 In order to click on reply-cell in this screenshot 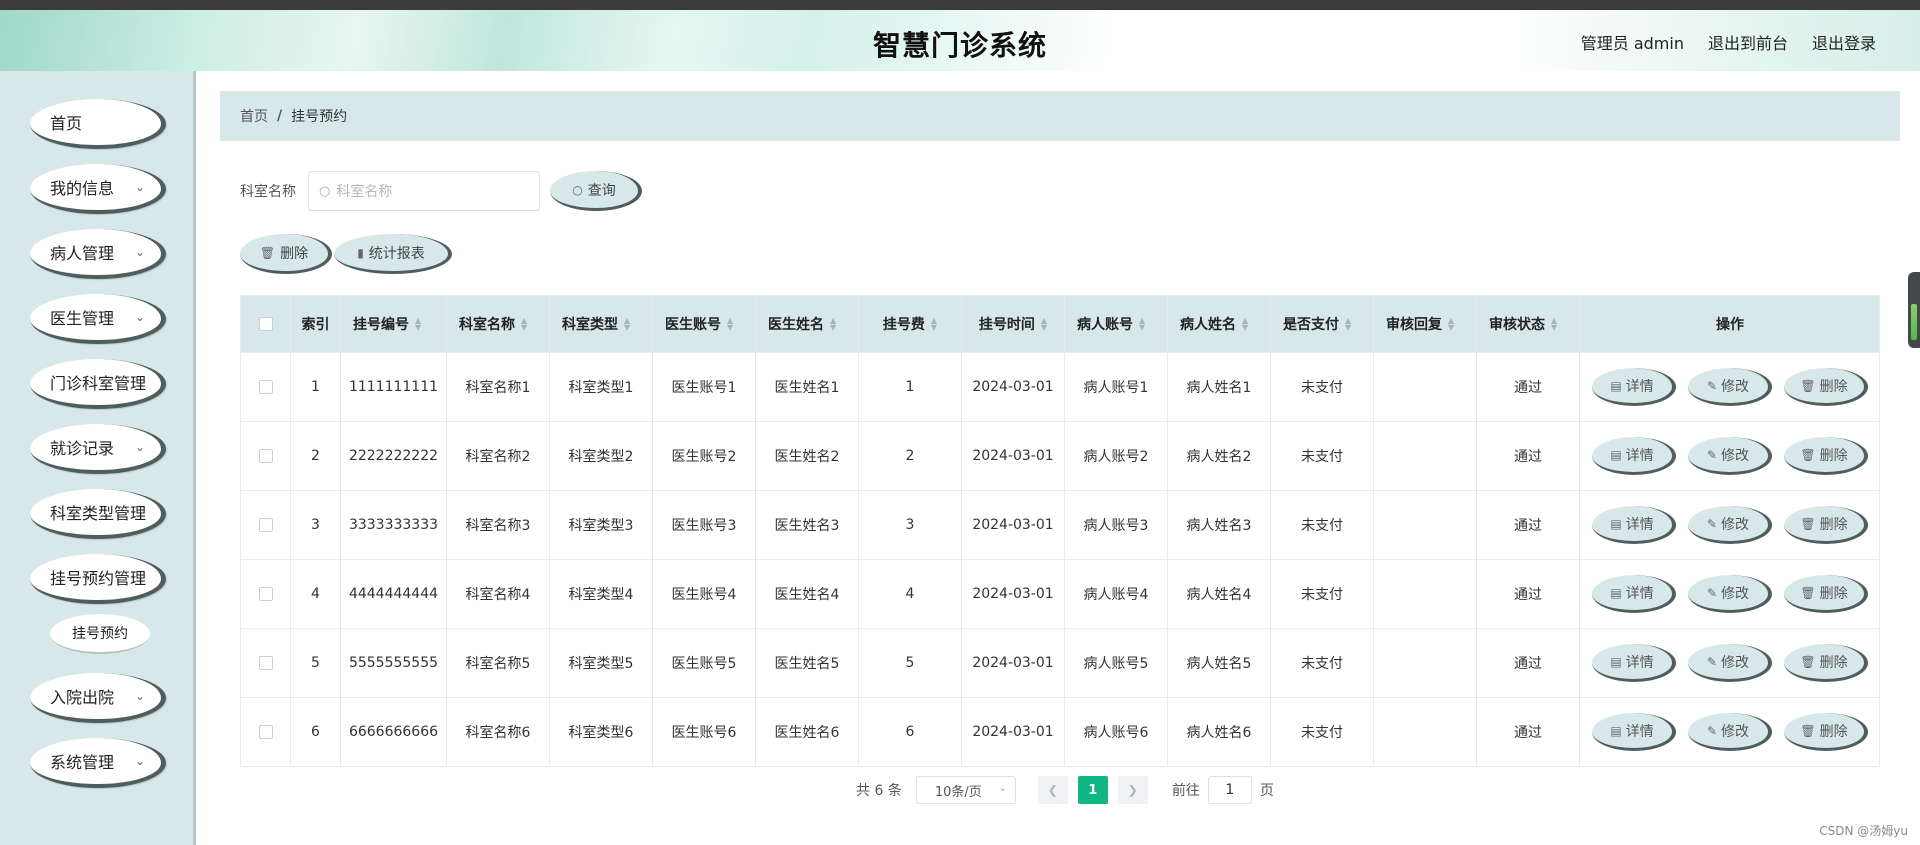, I will do `click(1425, 525)`.